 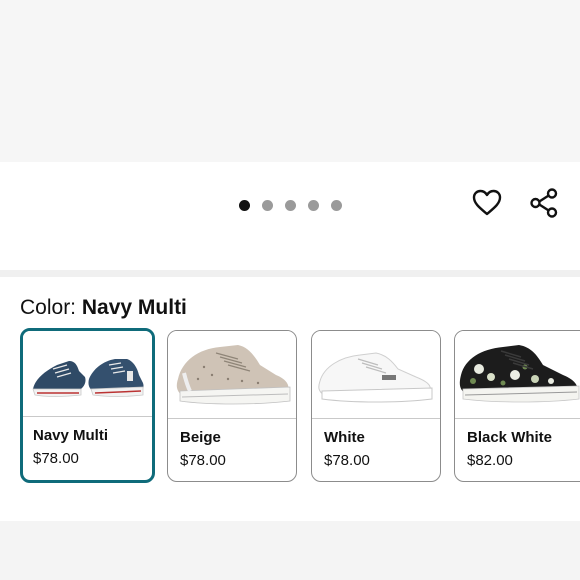 I want to click on navy-sneakers-image, so click(x=88, y=378).